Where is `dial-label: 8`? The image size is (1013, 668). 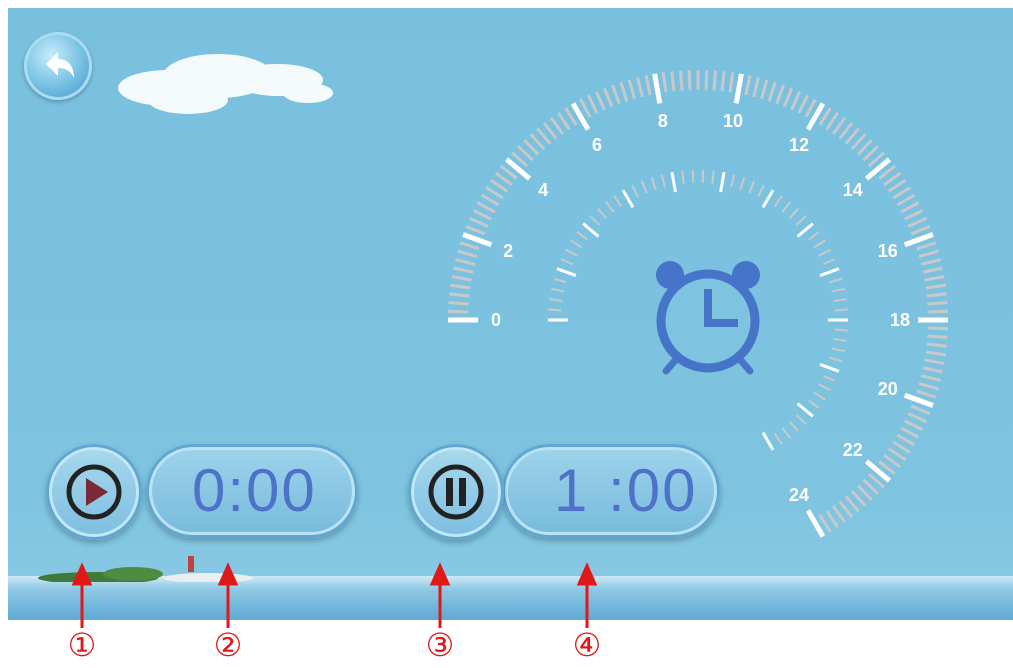
dial-label: 8 is located at coordinates (663, 121).